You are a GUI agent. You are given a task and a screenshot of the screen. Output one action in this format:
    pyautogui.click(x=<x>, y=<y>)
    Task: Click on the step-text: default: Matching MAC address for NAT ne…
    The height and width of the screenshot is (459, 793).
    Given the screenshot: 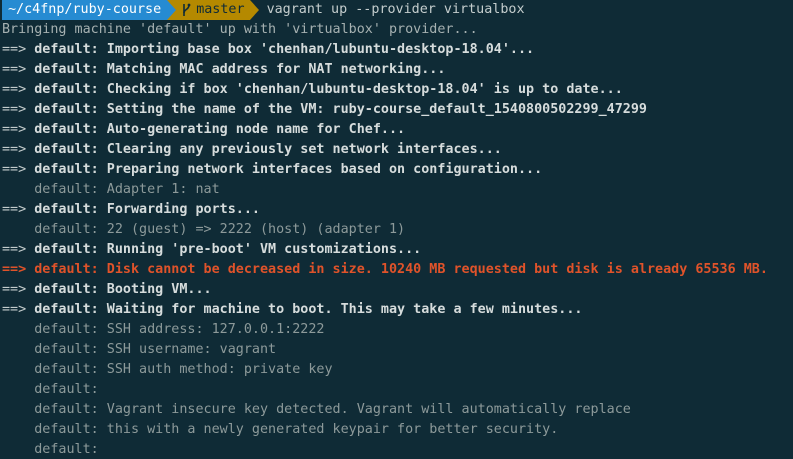 What is the action you would take?
    pyautogui.click(x=236, y=69)
    